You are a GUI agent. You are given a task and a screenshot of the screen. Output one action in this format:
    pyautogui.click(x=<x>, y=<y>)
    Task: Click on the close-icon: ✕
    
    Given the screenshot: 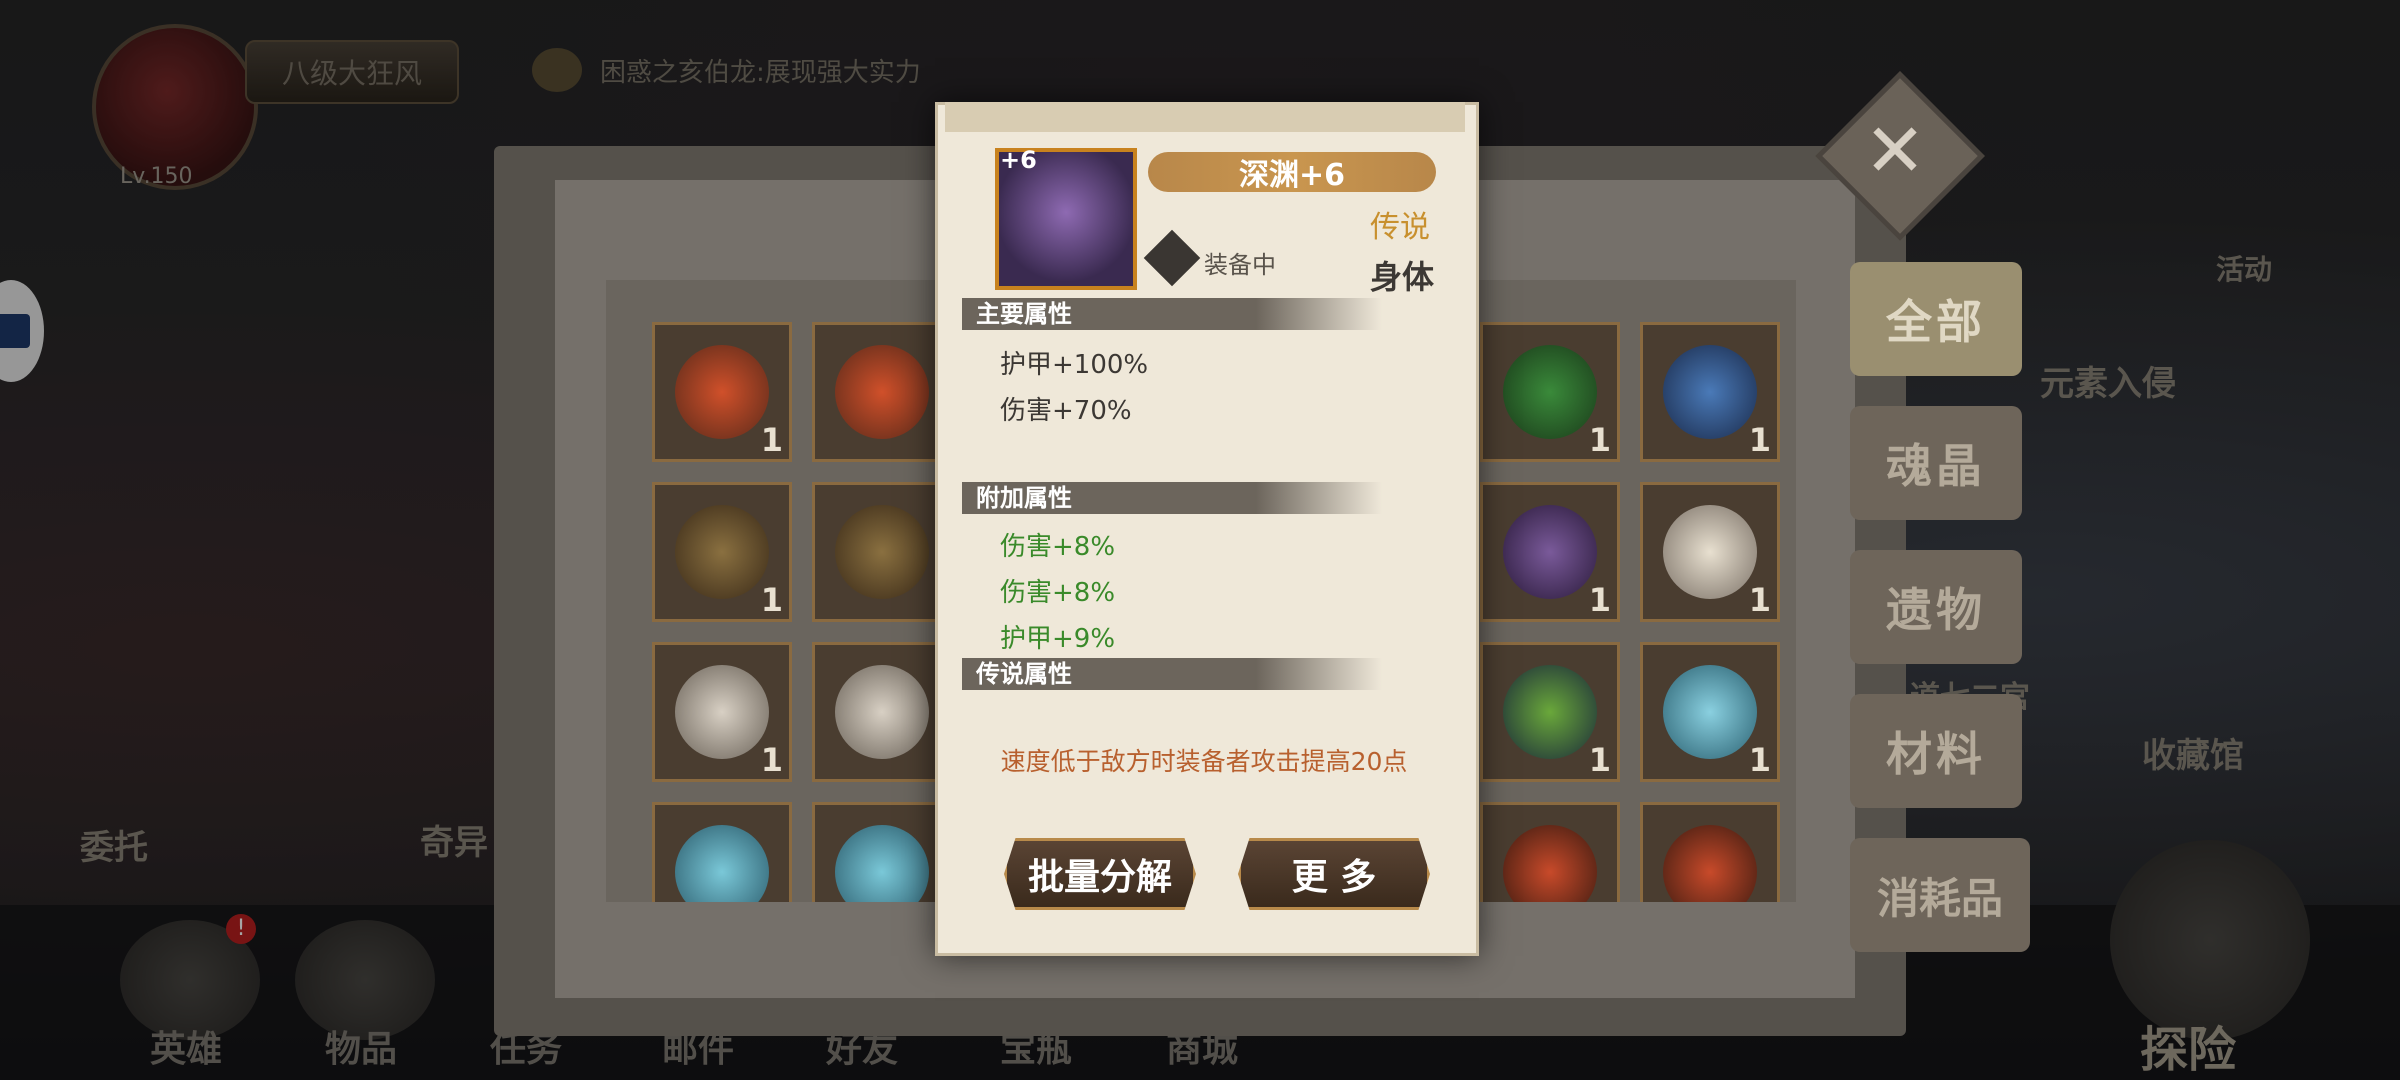 What is the action you would take?
    pyautogui.click(x=1894, y=151)
    